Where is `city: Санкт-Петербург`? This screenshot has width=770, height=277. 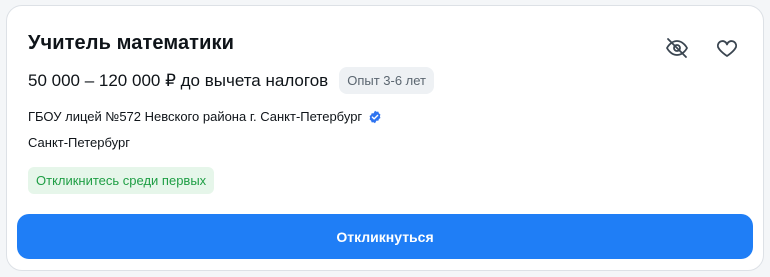 city: Санкт-Петербург is located at coordinates (79, 142).